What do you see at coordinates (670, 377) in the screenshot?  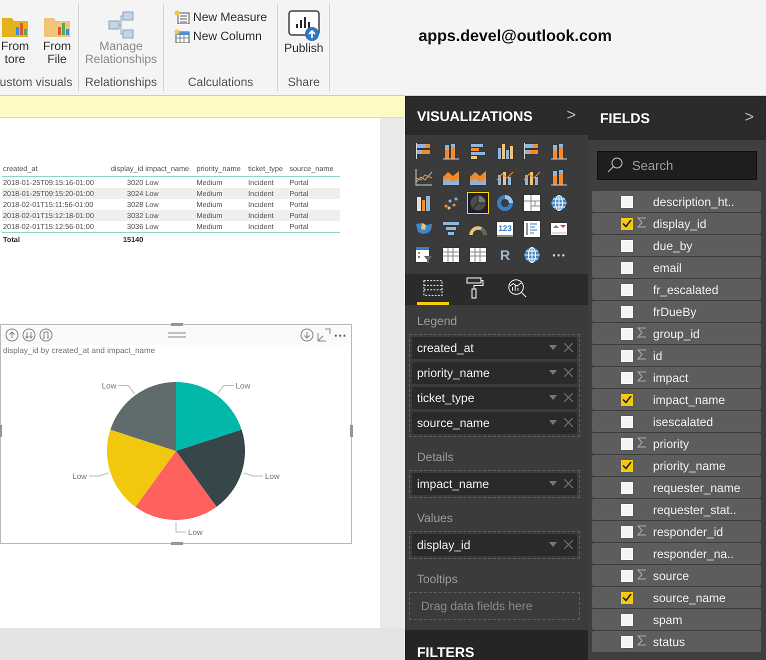 I see `field-name: impact` at bounding box center [670, 377].